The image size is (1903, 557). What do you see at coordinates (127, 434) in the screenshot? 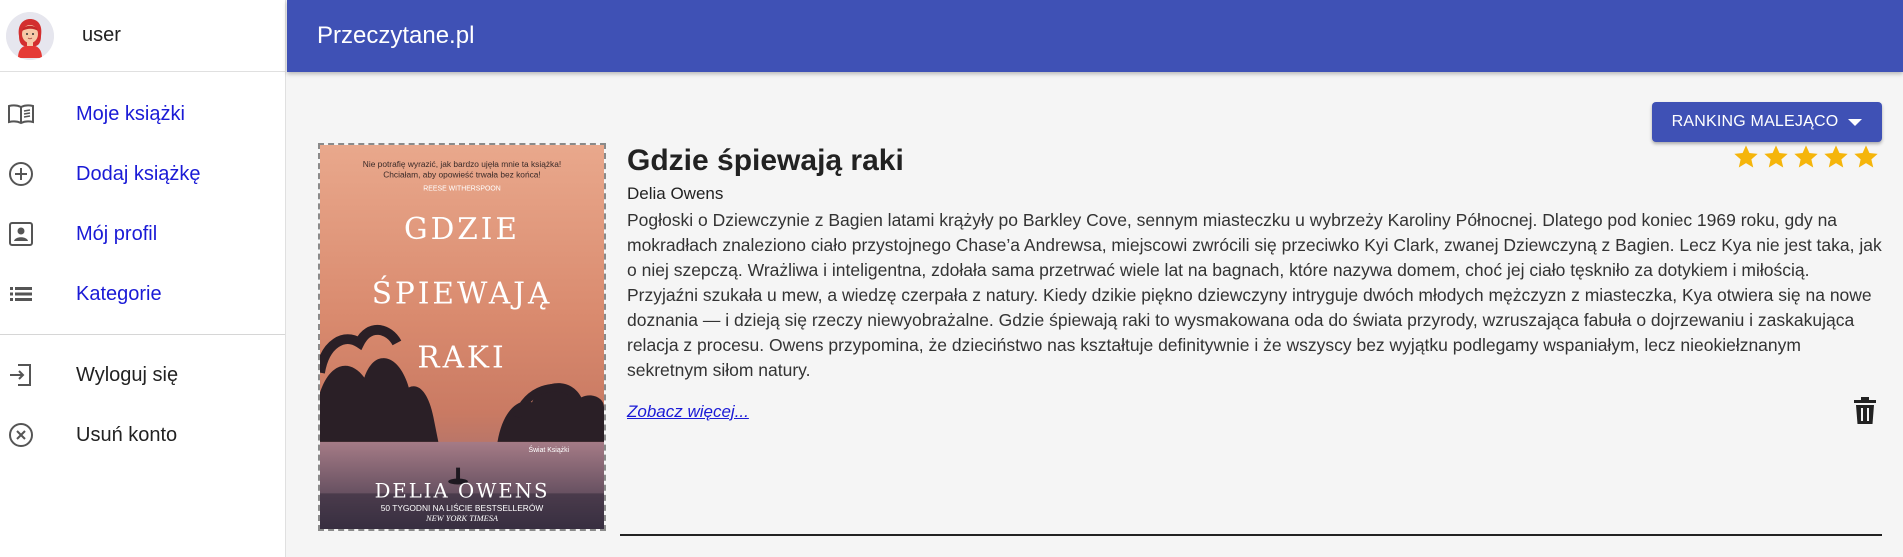
I see `sidebar-item-label: Usuń konto` at bounding box center [127, 434].